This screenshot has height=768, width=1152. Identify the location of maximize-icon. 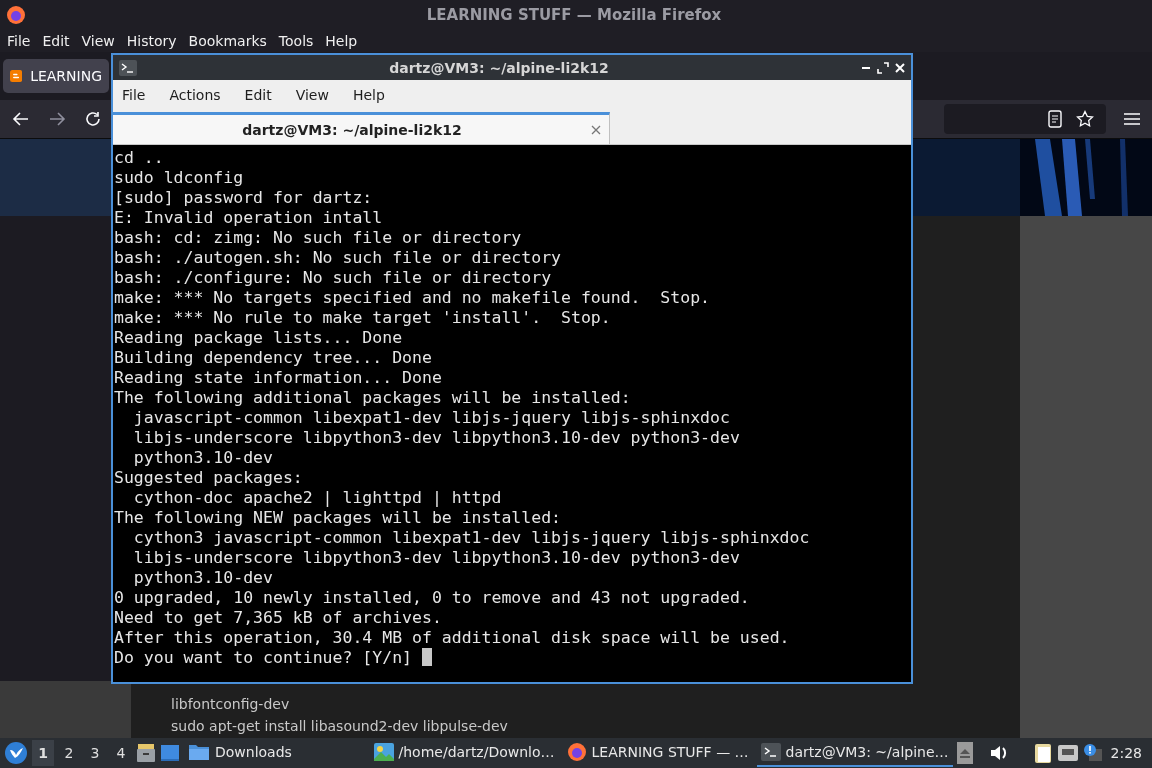
(883, 67).